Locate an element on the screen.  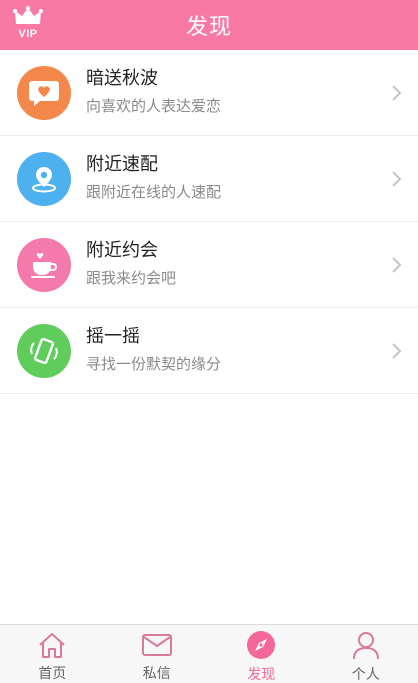
heart-chat-icon is located at coordinates (44, 93).